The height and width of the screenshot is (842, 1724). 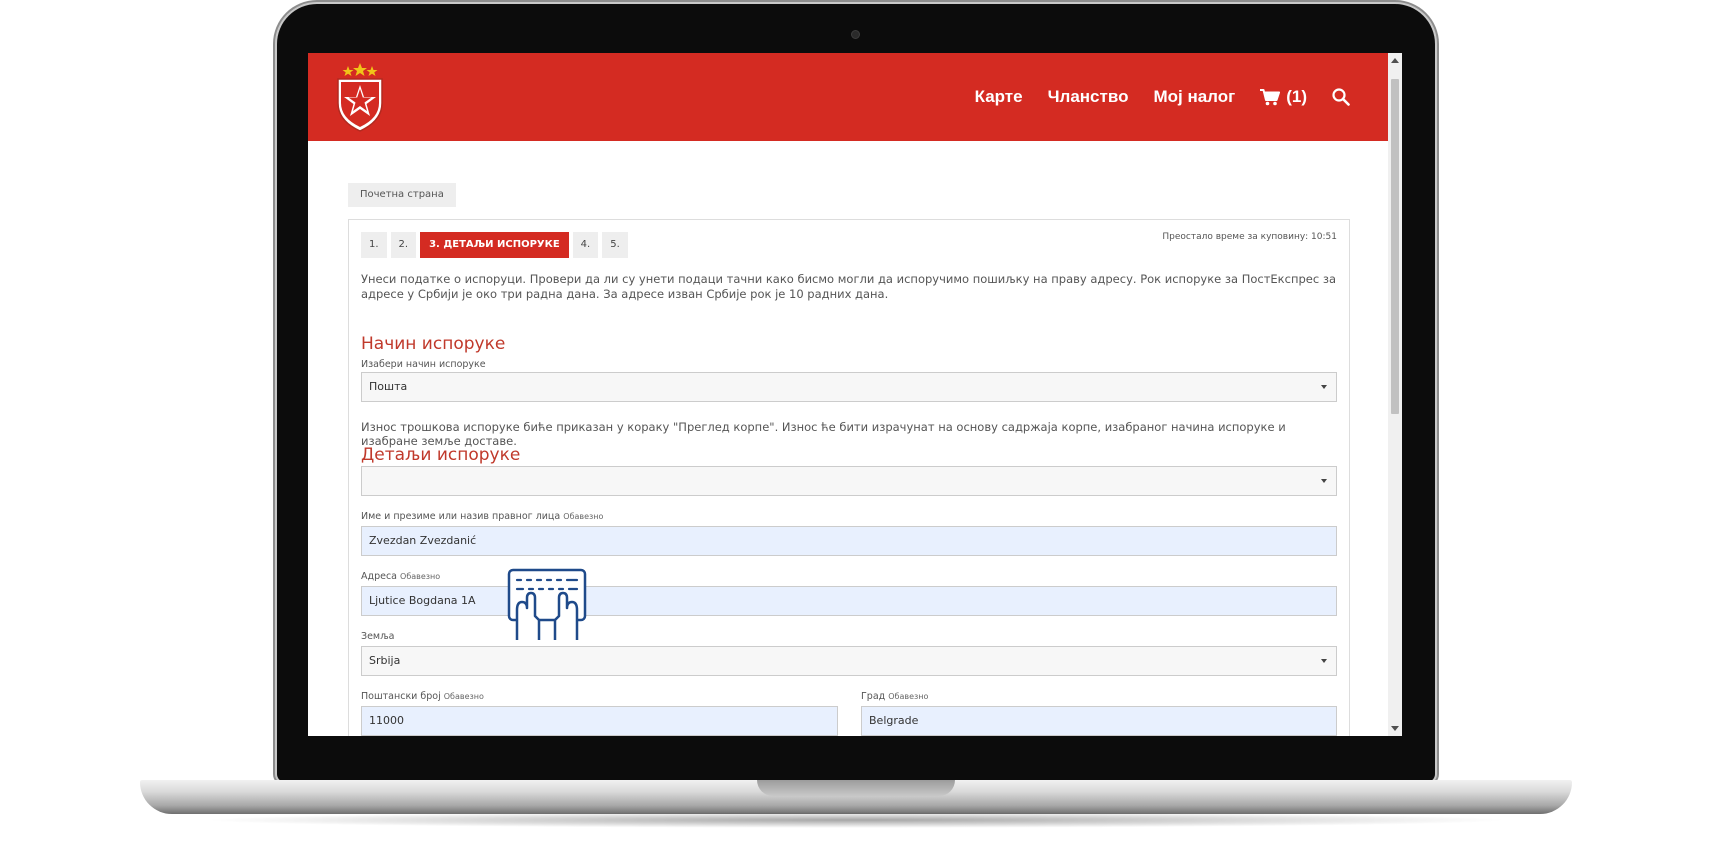 What do you see at coordinates (873, 696) in the screenshot?
I see `city-label-text: Град` at bounding box center [873, 696].